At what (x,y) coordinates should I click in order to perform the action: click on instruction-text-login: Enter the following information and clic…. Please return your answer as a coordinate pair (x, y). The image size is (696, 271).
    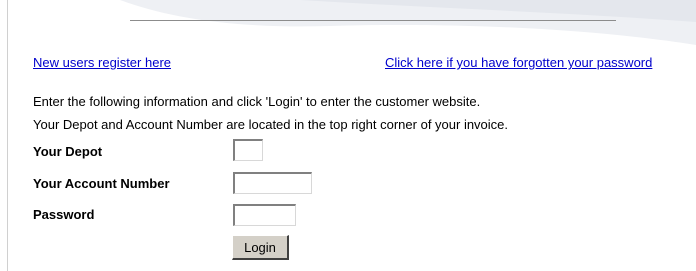
    Looking at the image, I should click on (257, 101).